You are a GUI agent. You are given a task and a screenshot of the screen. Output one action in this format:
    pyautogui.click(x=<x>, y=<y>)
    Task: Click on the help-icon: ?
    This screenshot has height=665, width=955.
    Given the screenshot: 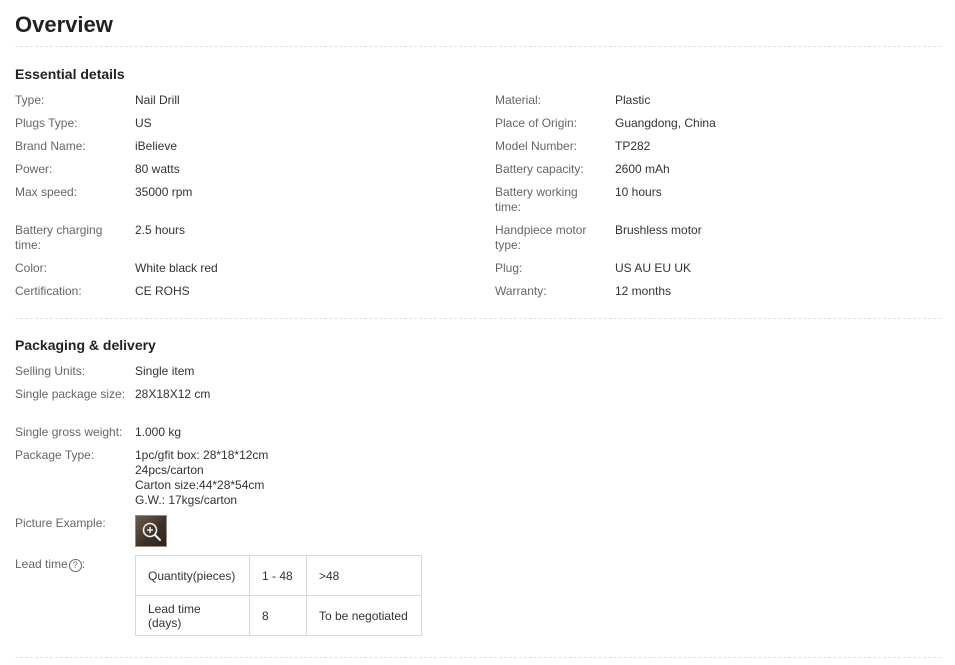 What is the action you would take?
    pyautogui.click(x=75, y=565)
    